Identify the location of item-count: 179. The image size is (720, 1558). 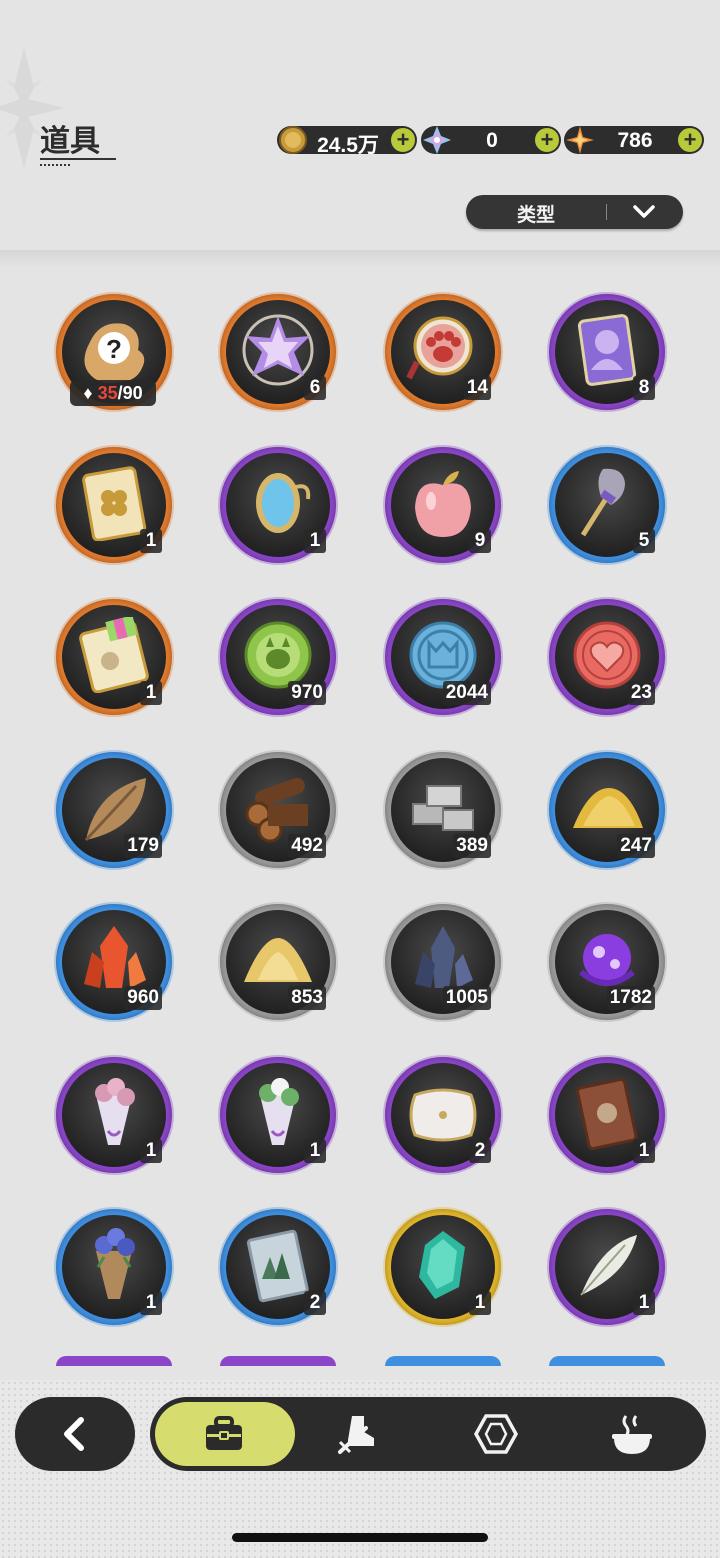
(143, 846).